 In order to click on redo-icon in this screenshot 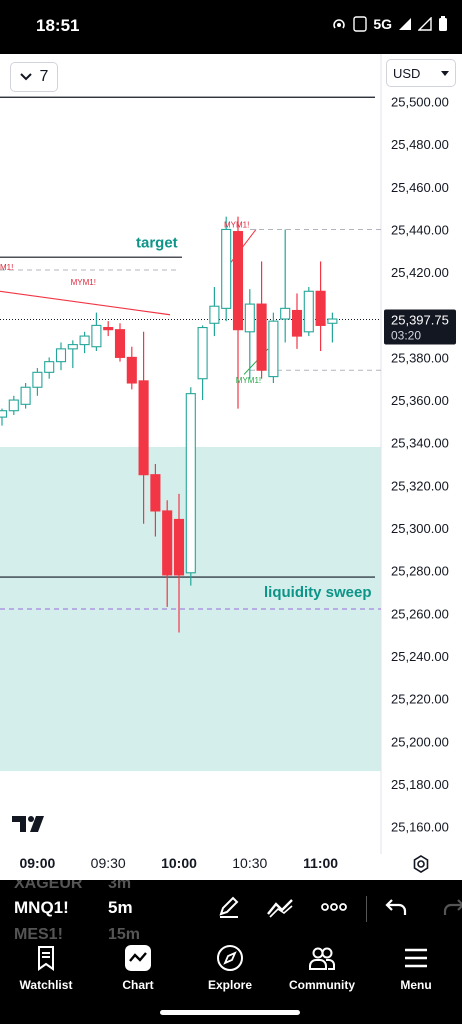, I will do `click(451, 907)`.